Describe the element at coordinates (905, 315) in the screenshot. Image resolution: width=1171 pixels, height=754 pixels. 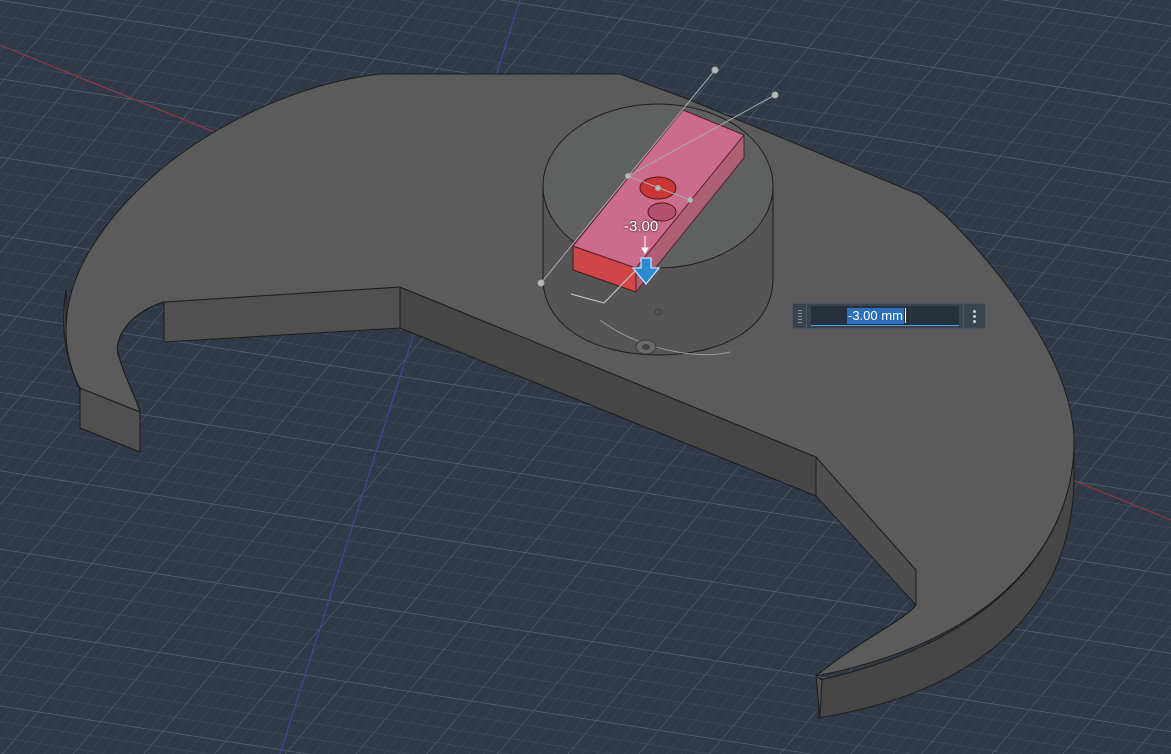
I see `text-caret` at that location.